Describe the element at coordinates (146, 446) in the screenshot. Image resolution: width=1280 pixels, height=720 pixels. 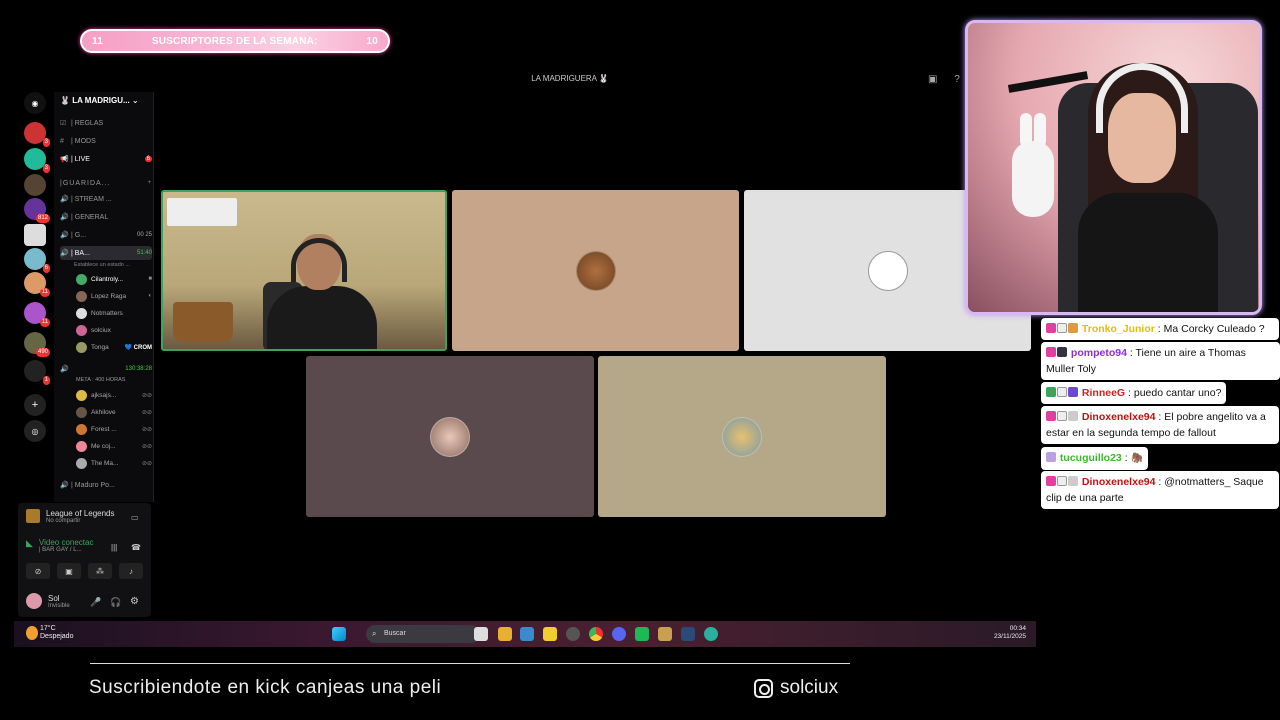
I see `muted-icon: ⊘⊘` at that location.